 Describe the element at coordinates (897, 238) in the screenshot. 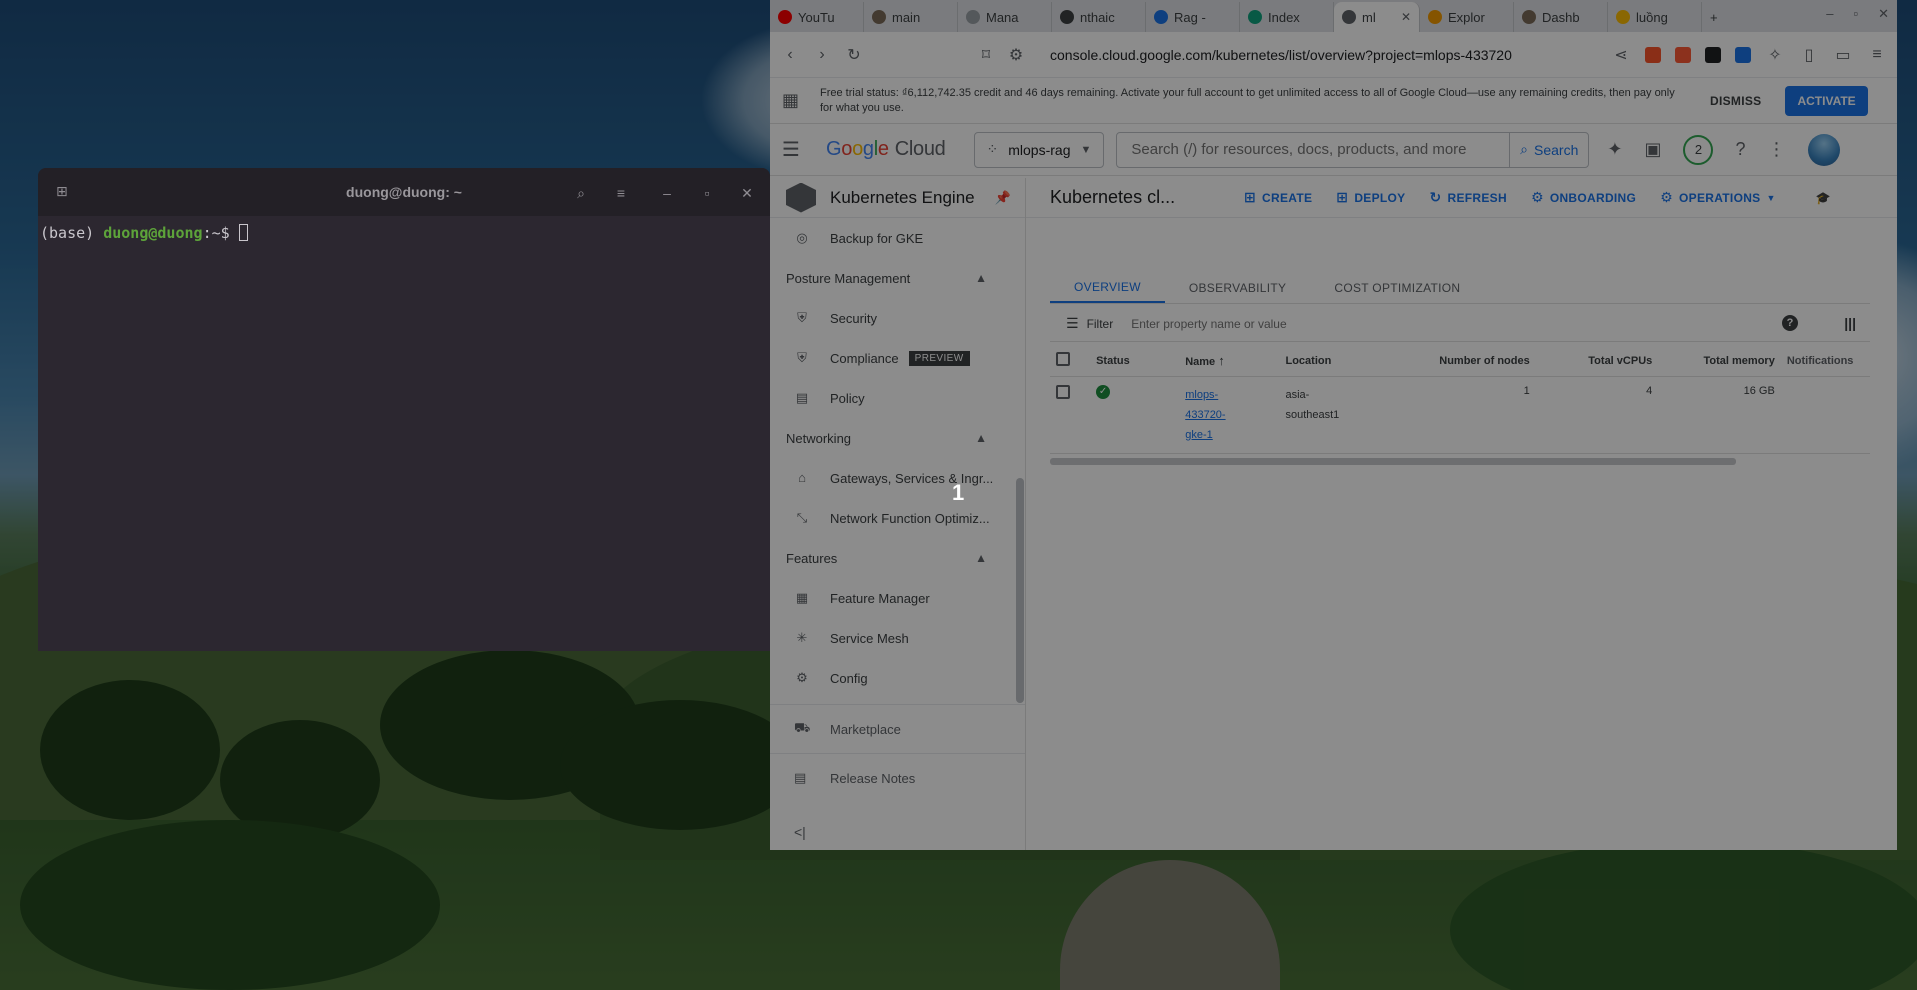

I see `sidebar-item-backup-for-gke: ◎ Backup for GKE` at that location.